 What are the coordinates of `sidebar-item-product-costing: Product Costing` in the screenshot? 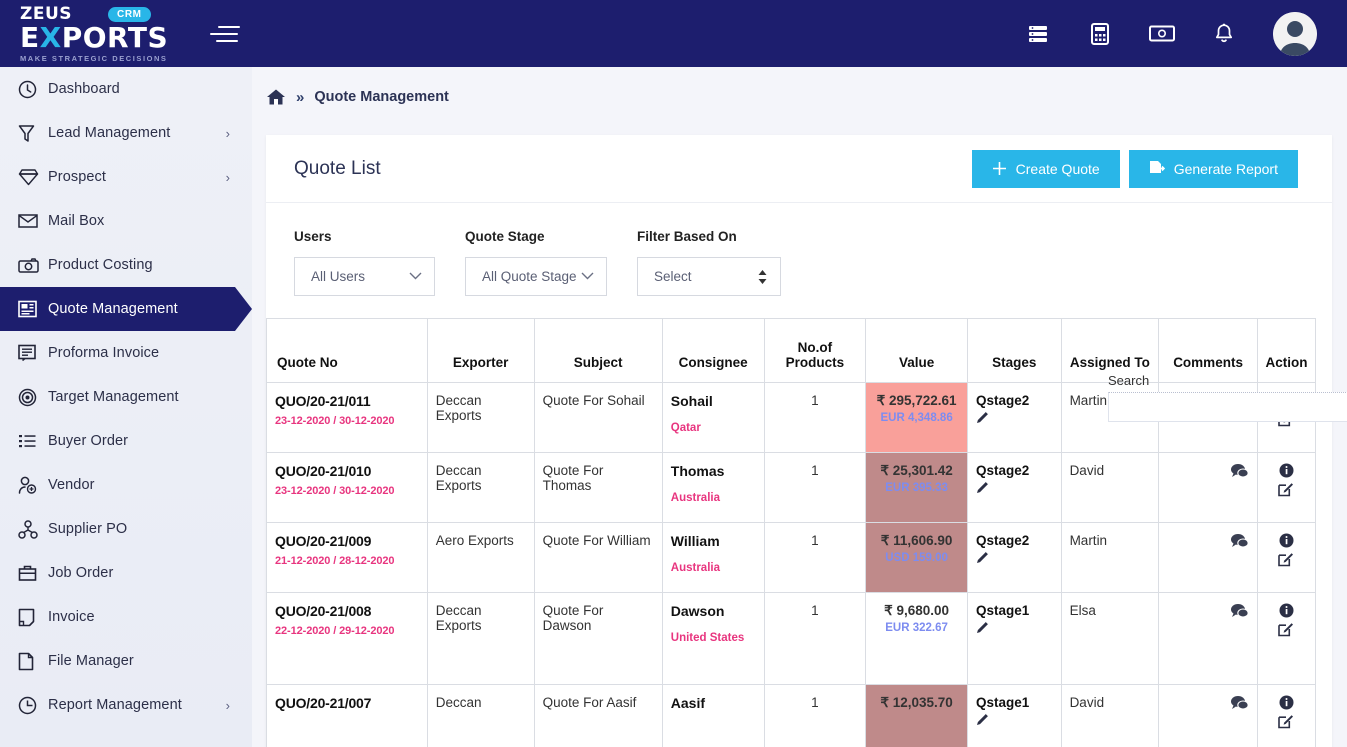 It's located at (126, 265).